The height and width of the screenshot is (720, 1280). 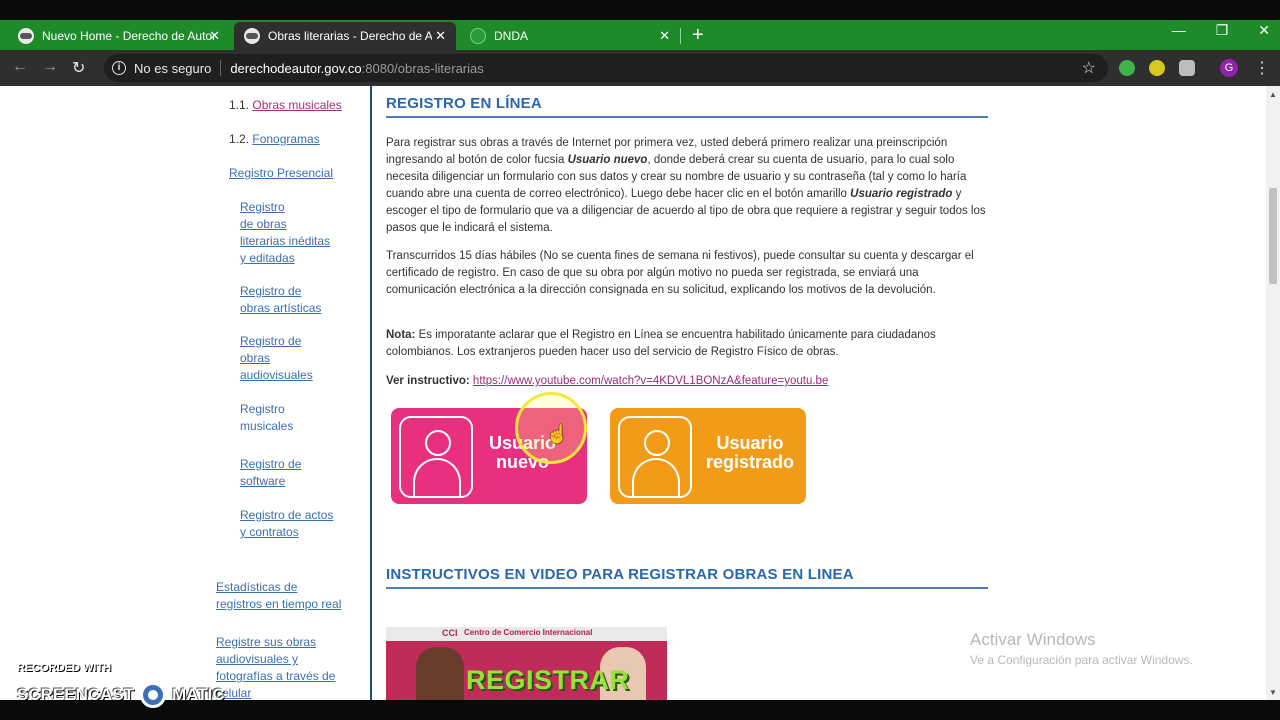 I want to click on page-scrollbar: ▲ ▼, so click(x=1273, y=393).